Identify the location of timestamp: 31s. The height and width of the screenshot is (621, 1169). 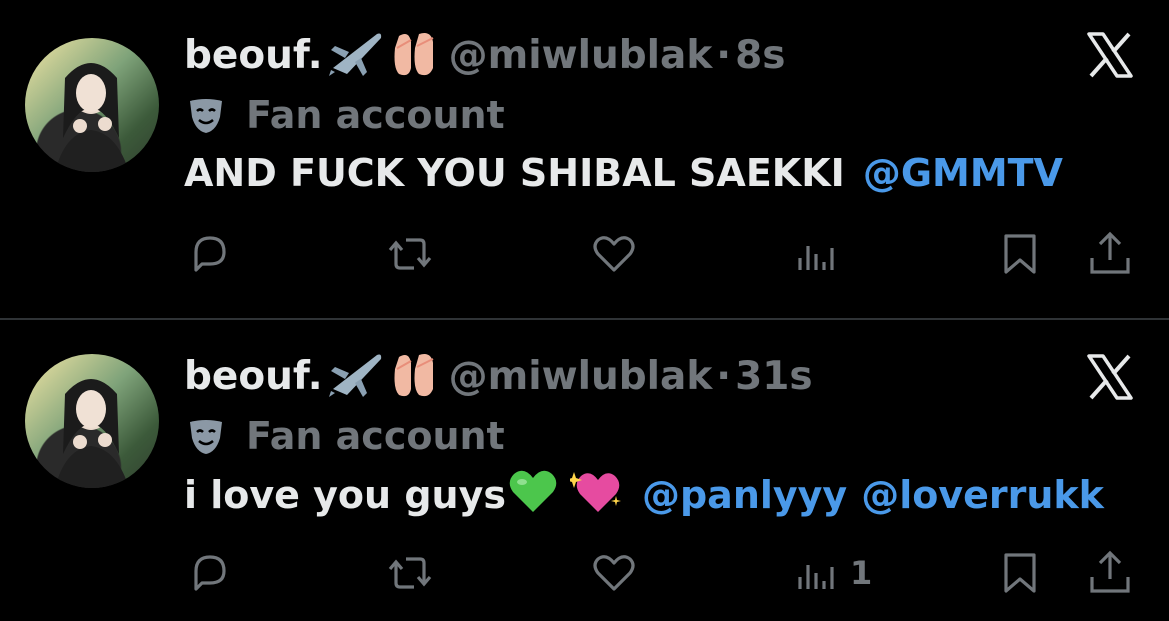
(774, 376).